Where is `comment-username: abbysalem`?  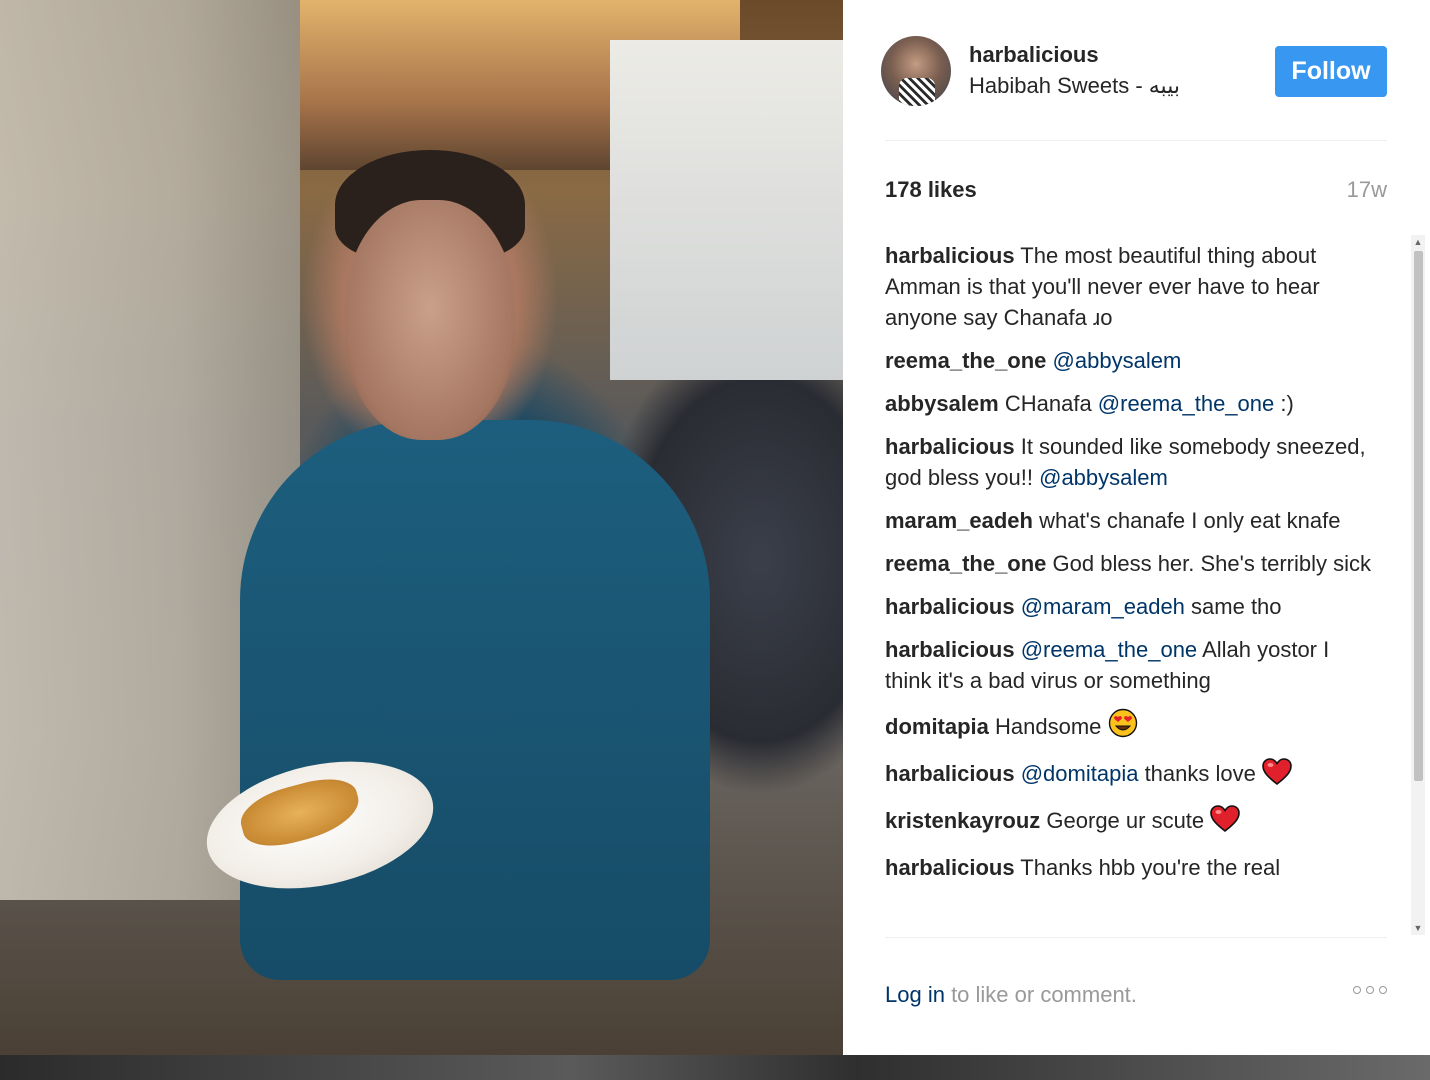
comment-username: abbysalem is located at coordinates (942, 403).